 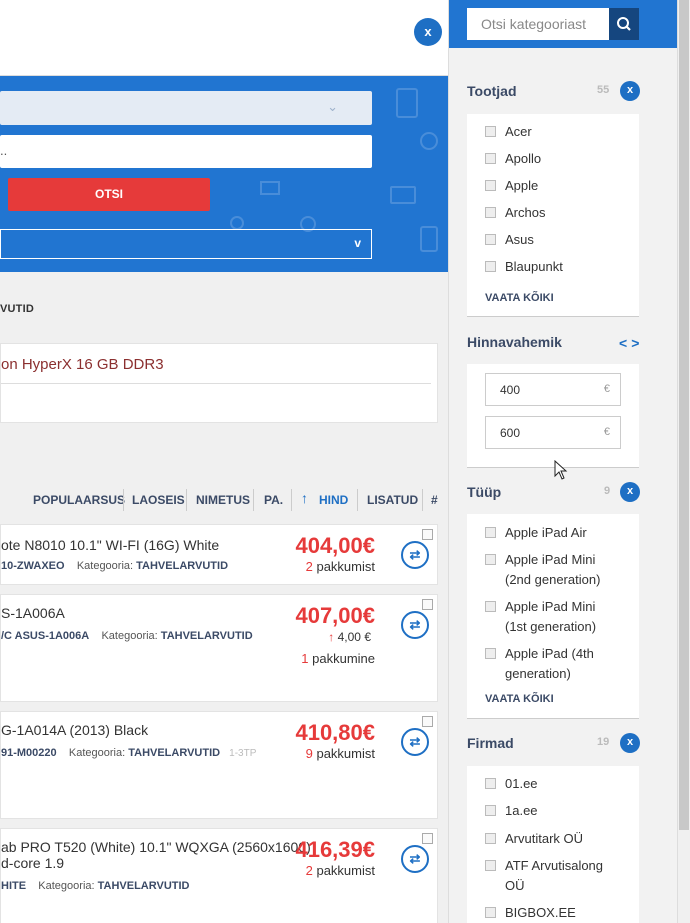 I want to click on currency-symbol: €, so click(x=606, y=389).